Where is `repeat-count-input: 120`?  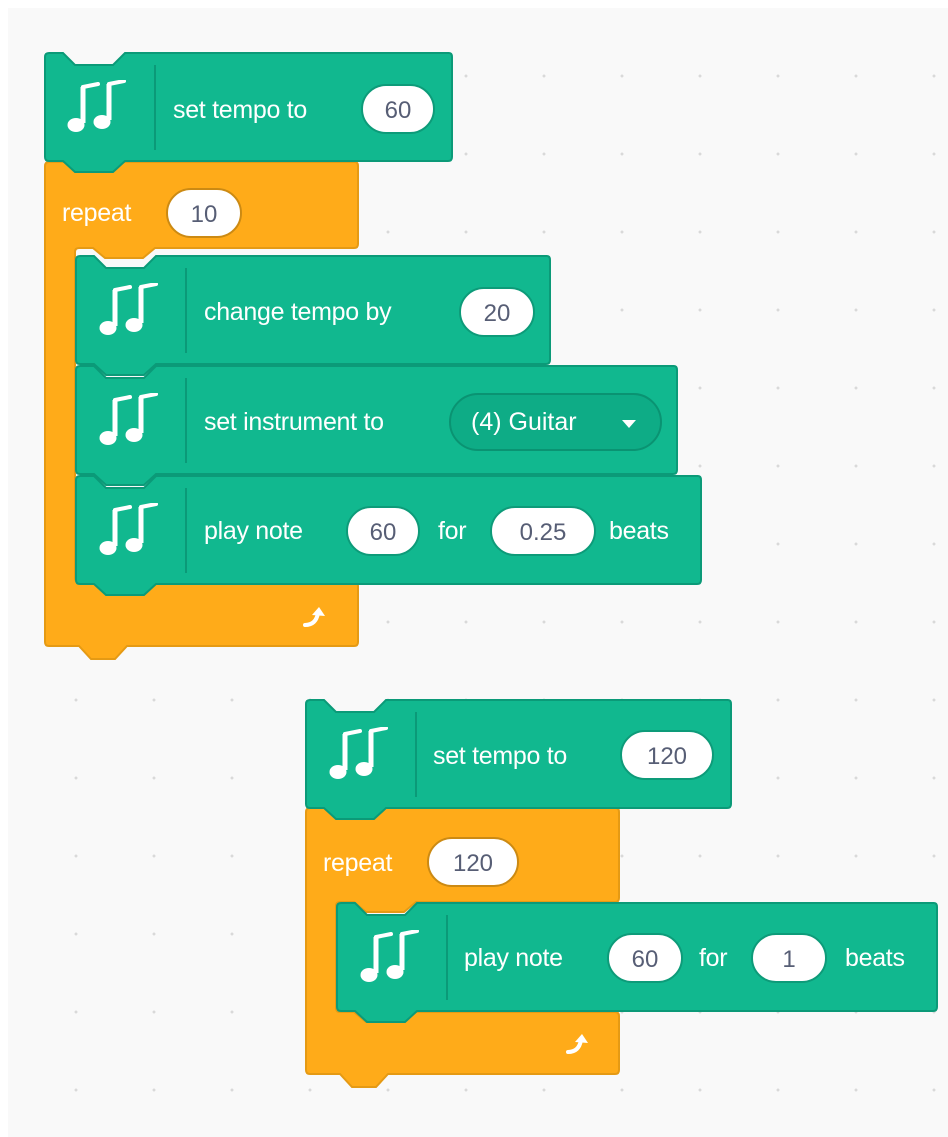 repeat-count-input: 120 is located at coordinates (473, 862).